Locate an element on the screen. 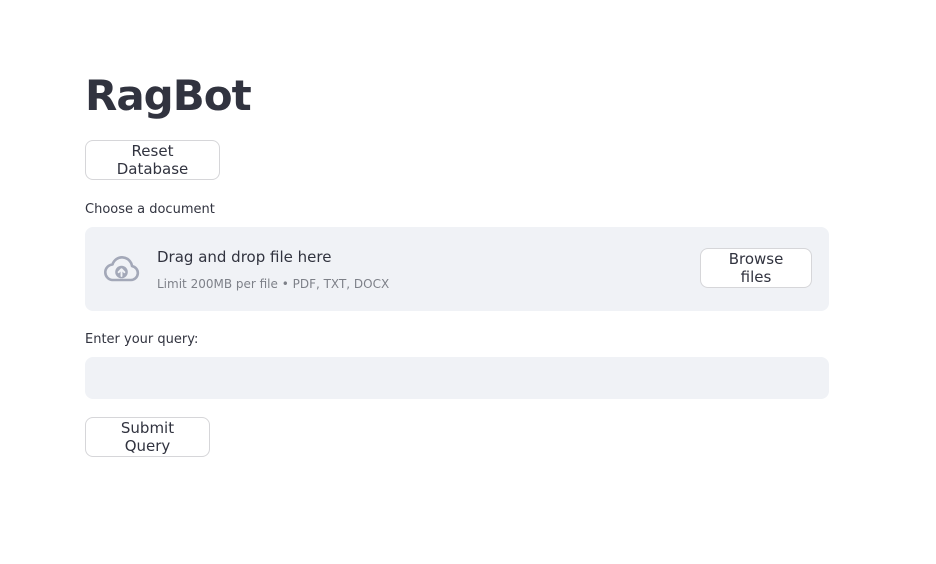 This screenshot has height=564, width=936. query-input is located at coordinates (457, 378).